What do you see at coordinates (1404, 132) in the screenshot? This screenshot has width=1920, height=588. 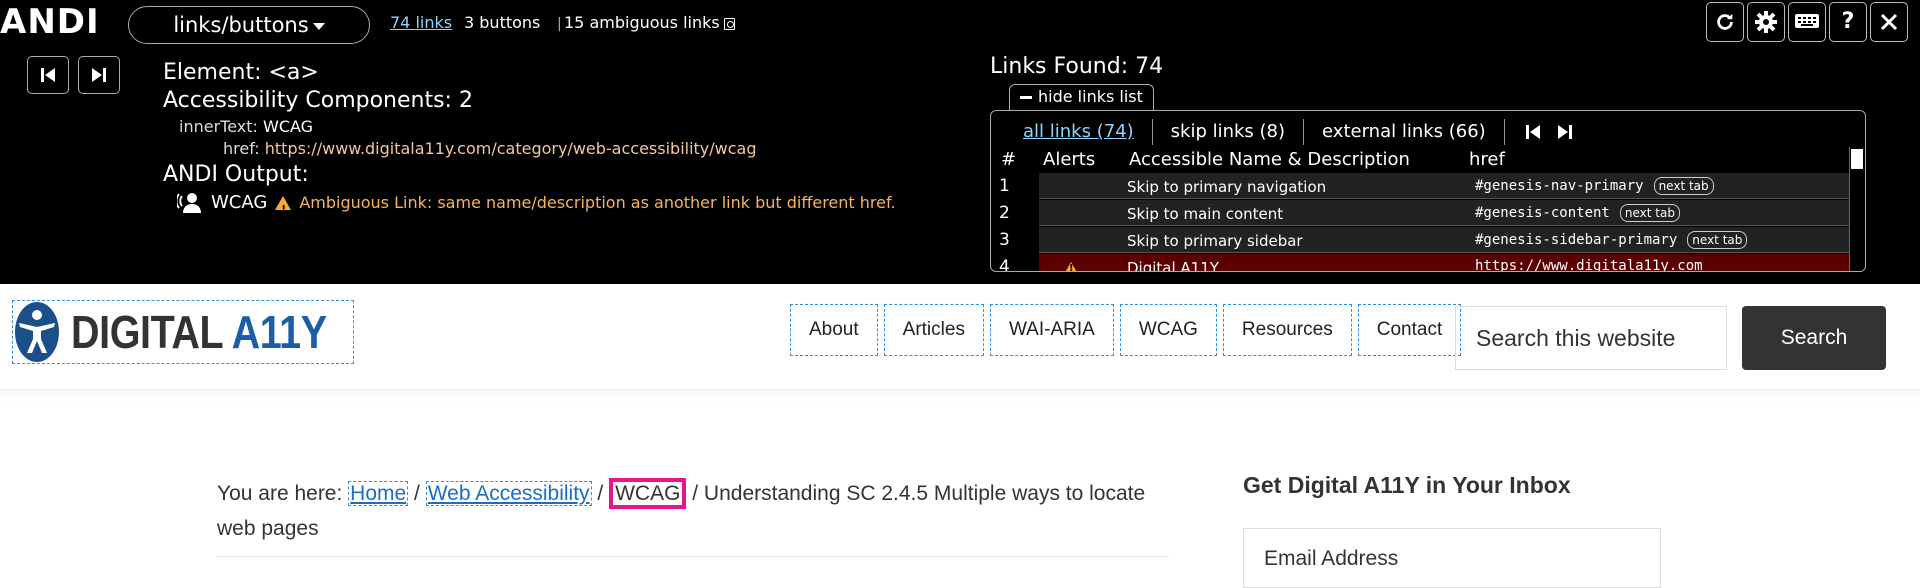 I see `tab-external-links: external links (66)` at bounding box center [1404, 132].